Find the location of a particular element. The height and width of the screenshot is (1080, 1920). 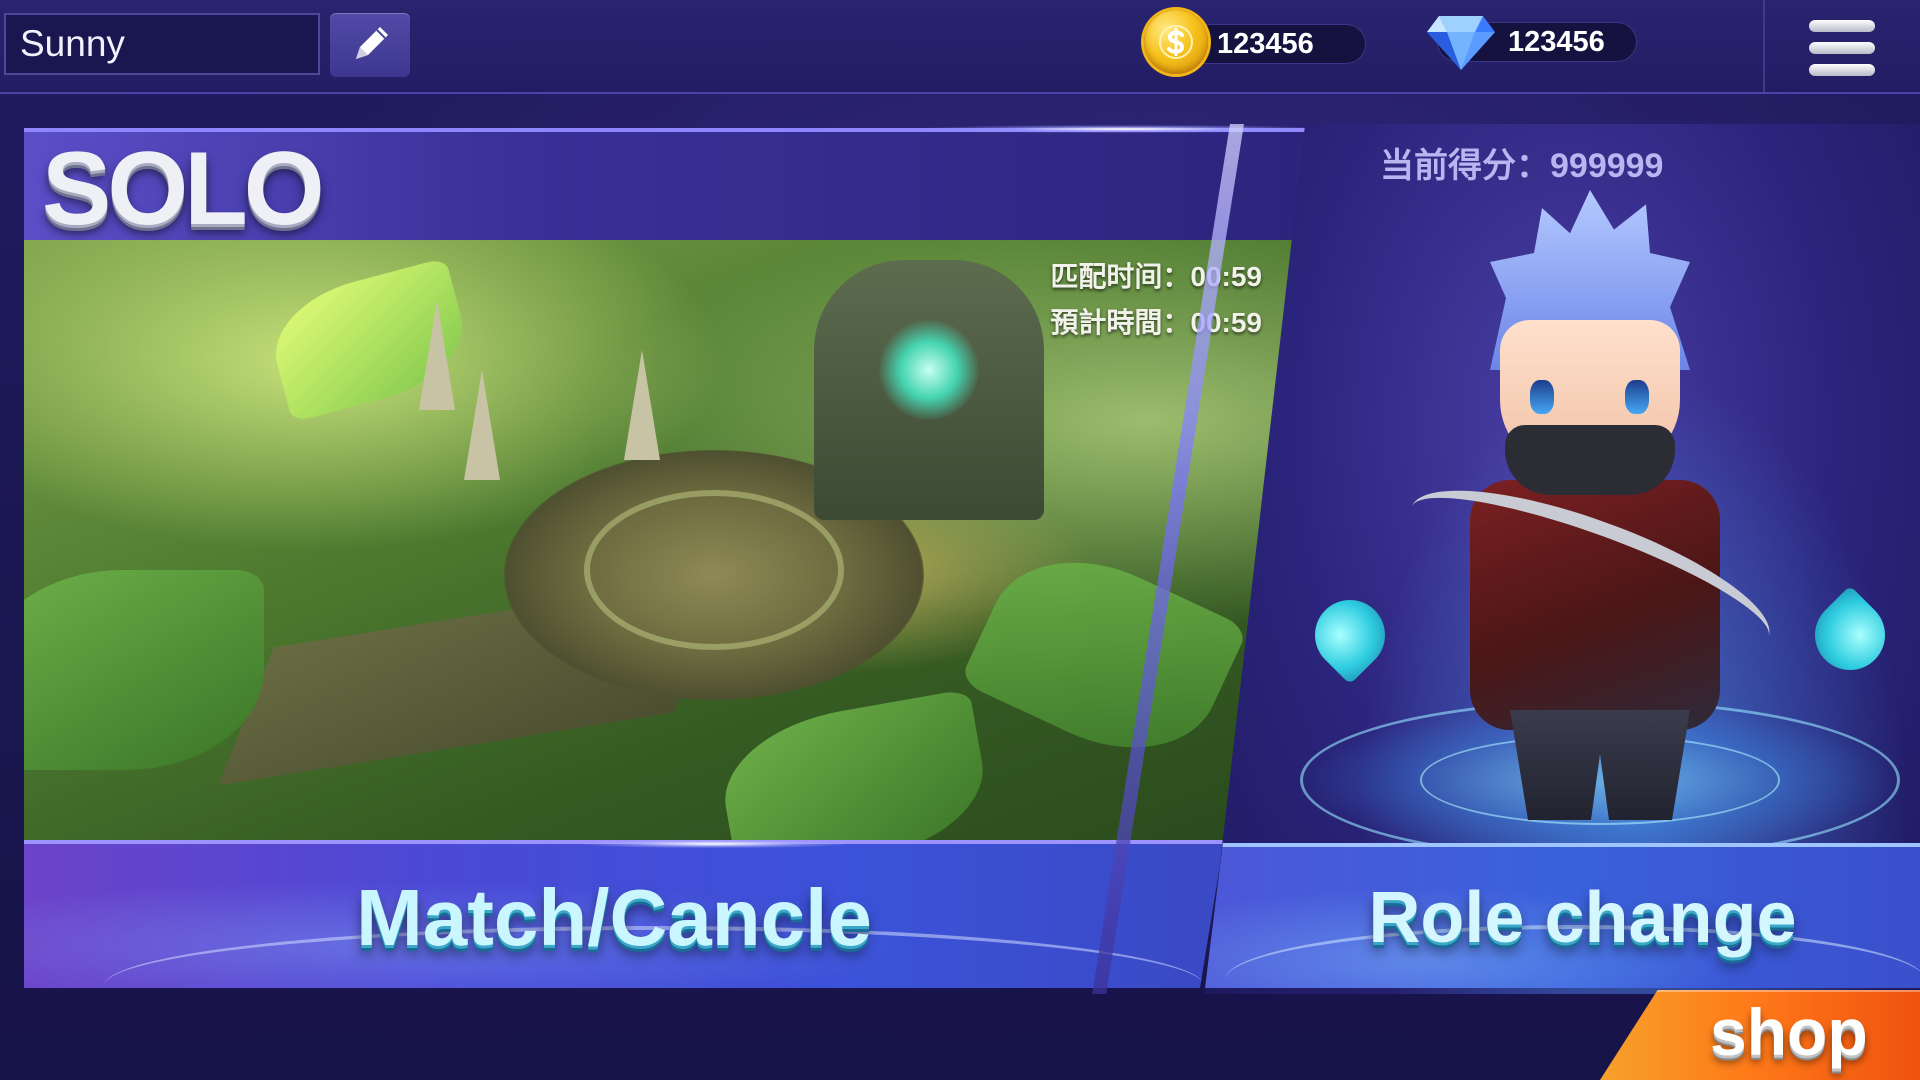

player-name: Sunny is located at coordinates (72, 43).